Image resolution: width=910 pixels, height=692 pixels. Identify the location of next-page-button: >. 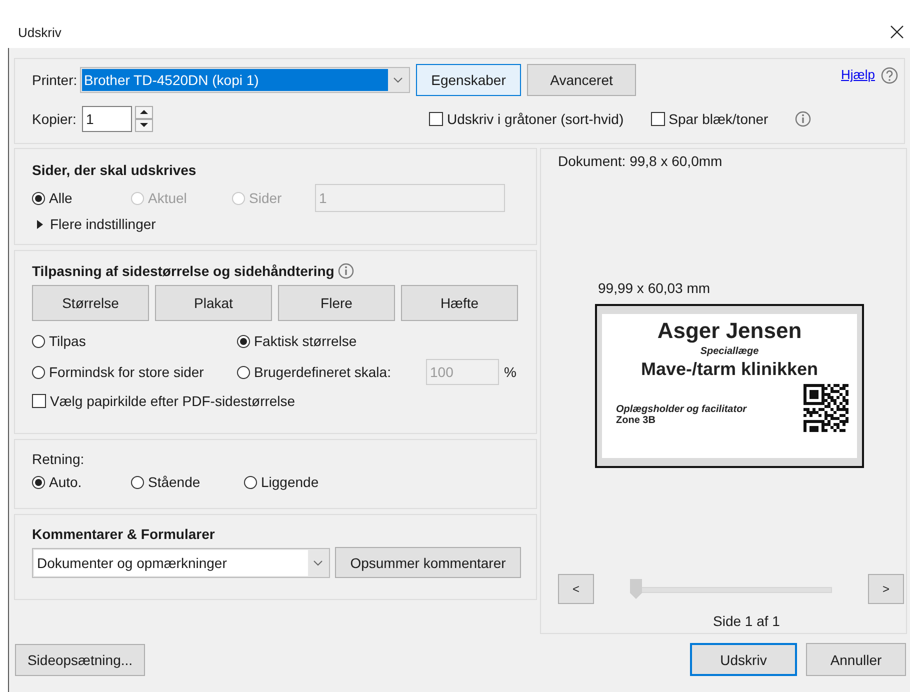
(886, 589).